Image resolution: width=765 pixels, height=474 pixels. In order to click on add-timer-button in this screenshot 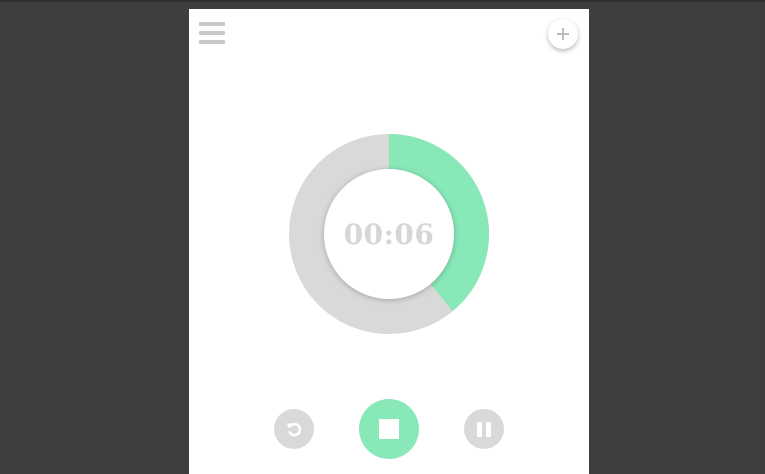, I will do `click(563, 34)`.